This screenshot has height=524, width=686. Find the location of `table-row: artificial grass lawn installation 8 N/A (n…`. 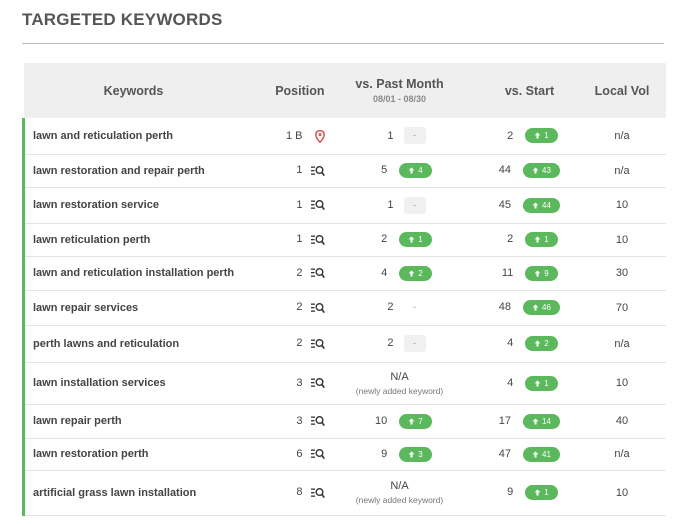

table-row: artificial grass lawn installation 8 N/A (n… is located at coordinates (344, 493).